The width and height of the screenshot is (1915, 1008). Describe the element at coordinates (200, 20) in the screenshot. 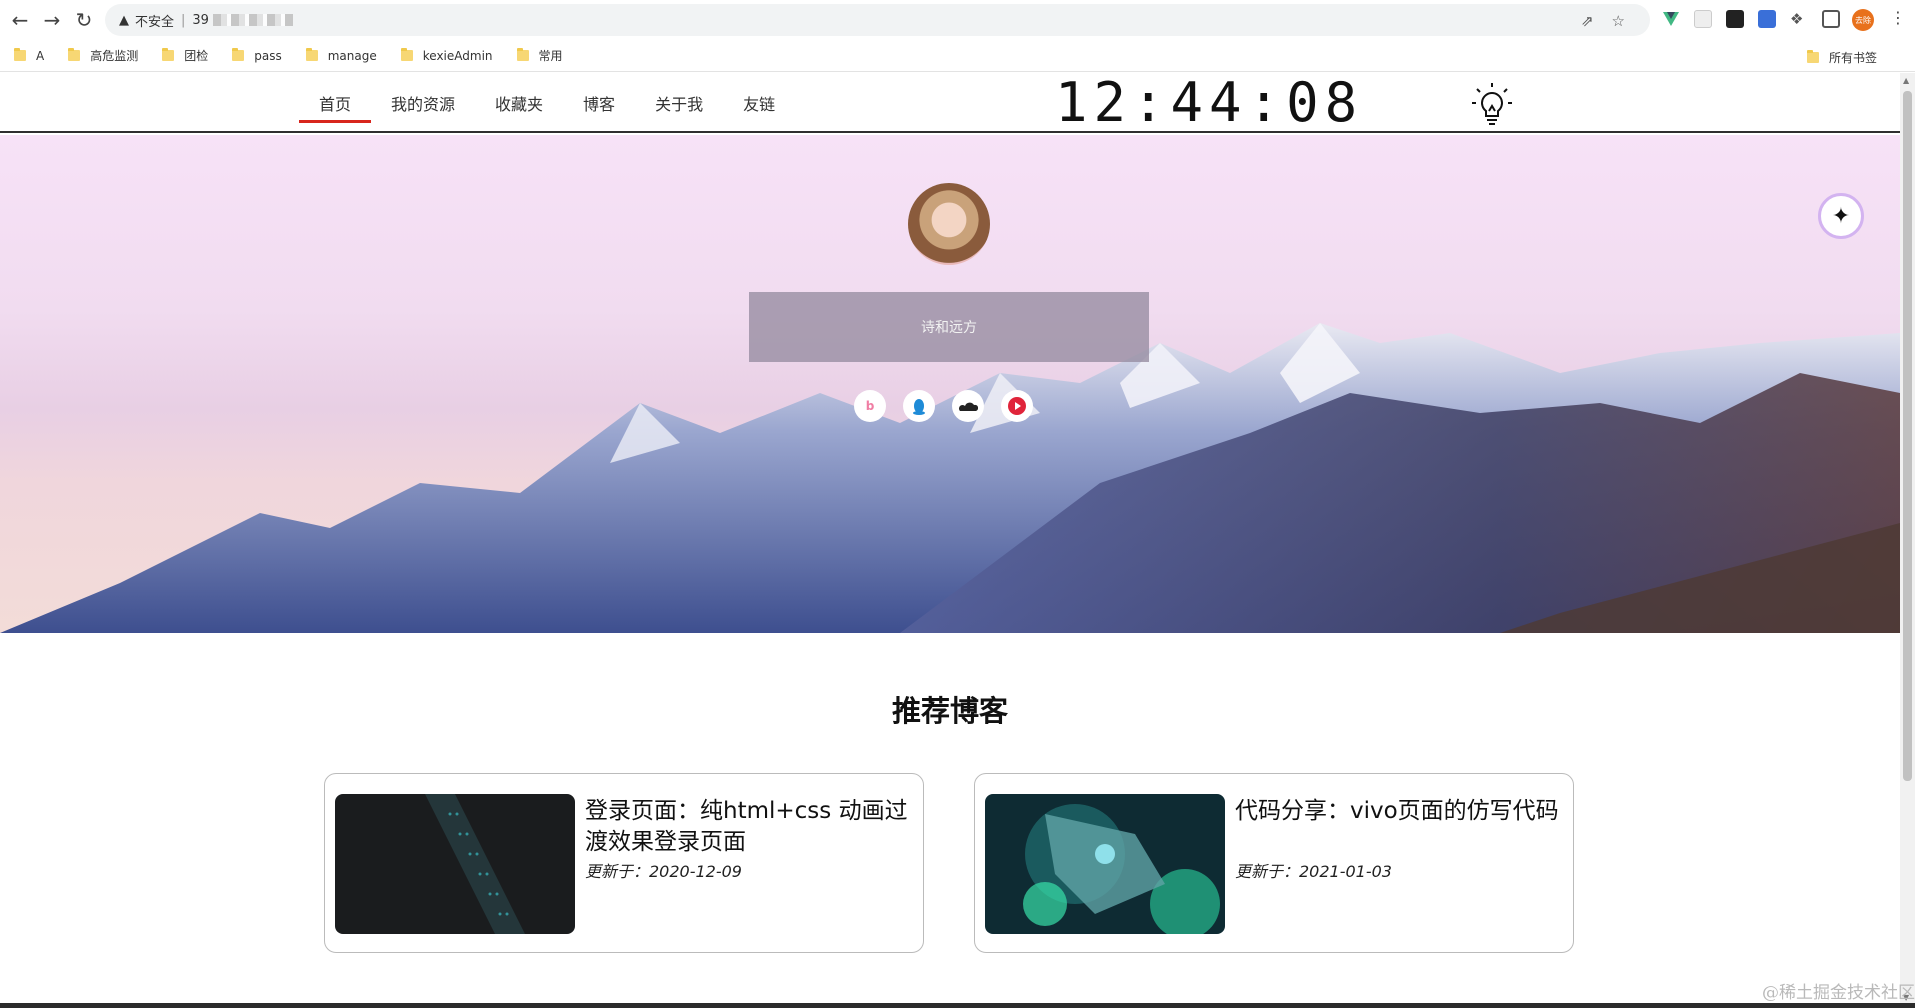

I see `url-text: 39` at that location.